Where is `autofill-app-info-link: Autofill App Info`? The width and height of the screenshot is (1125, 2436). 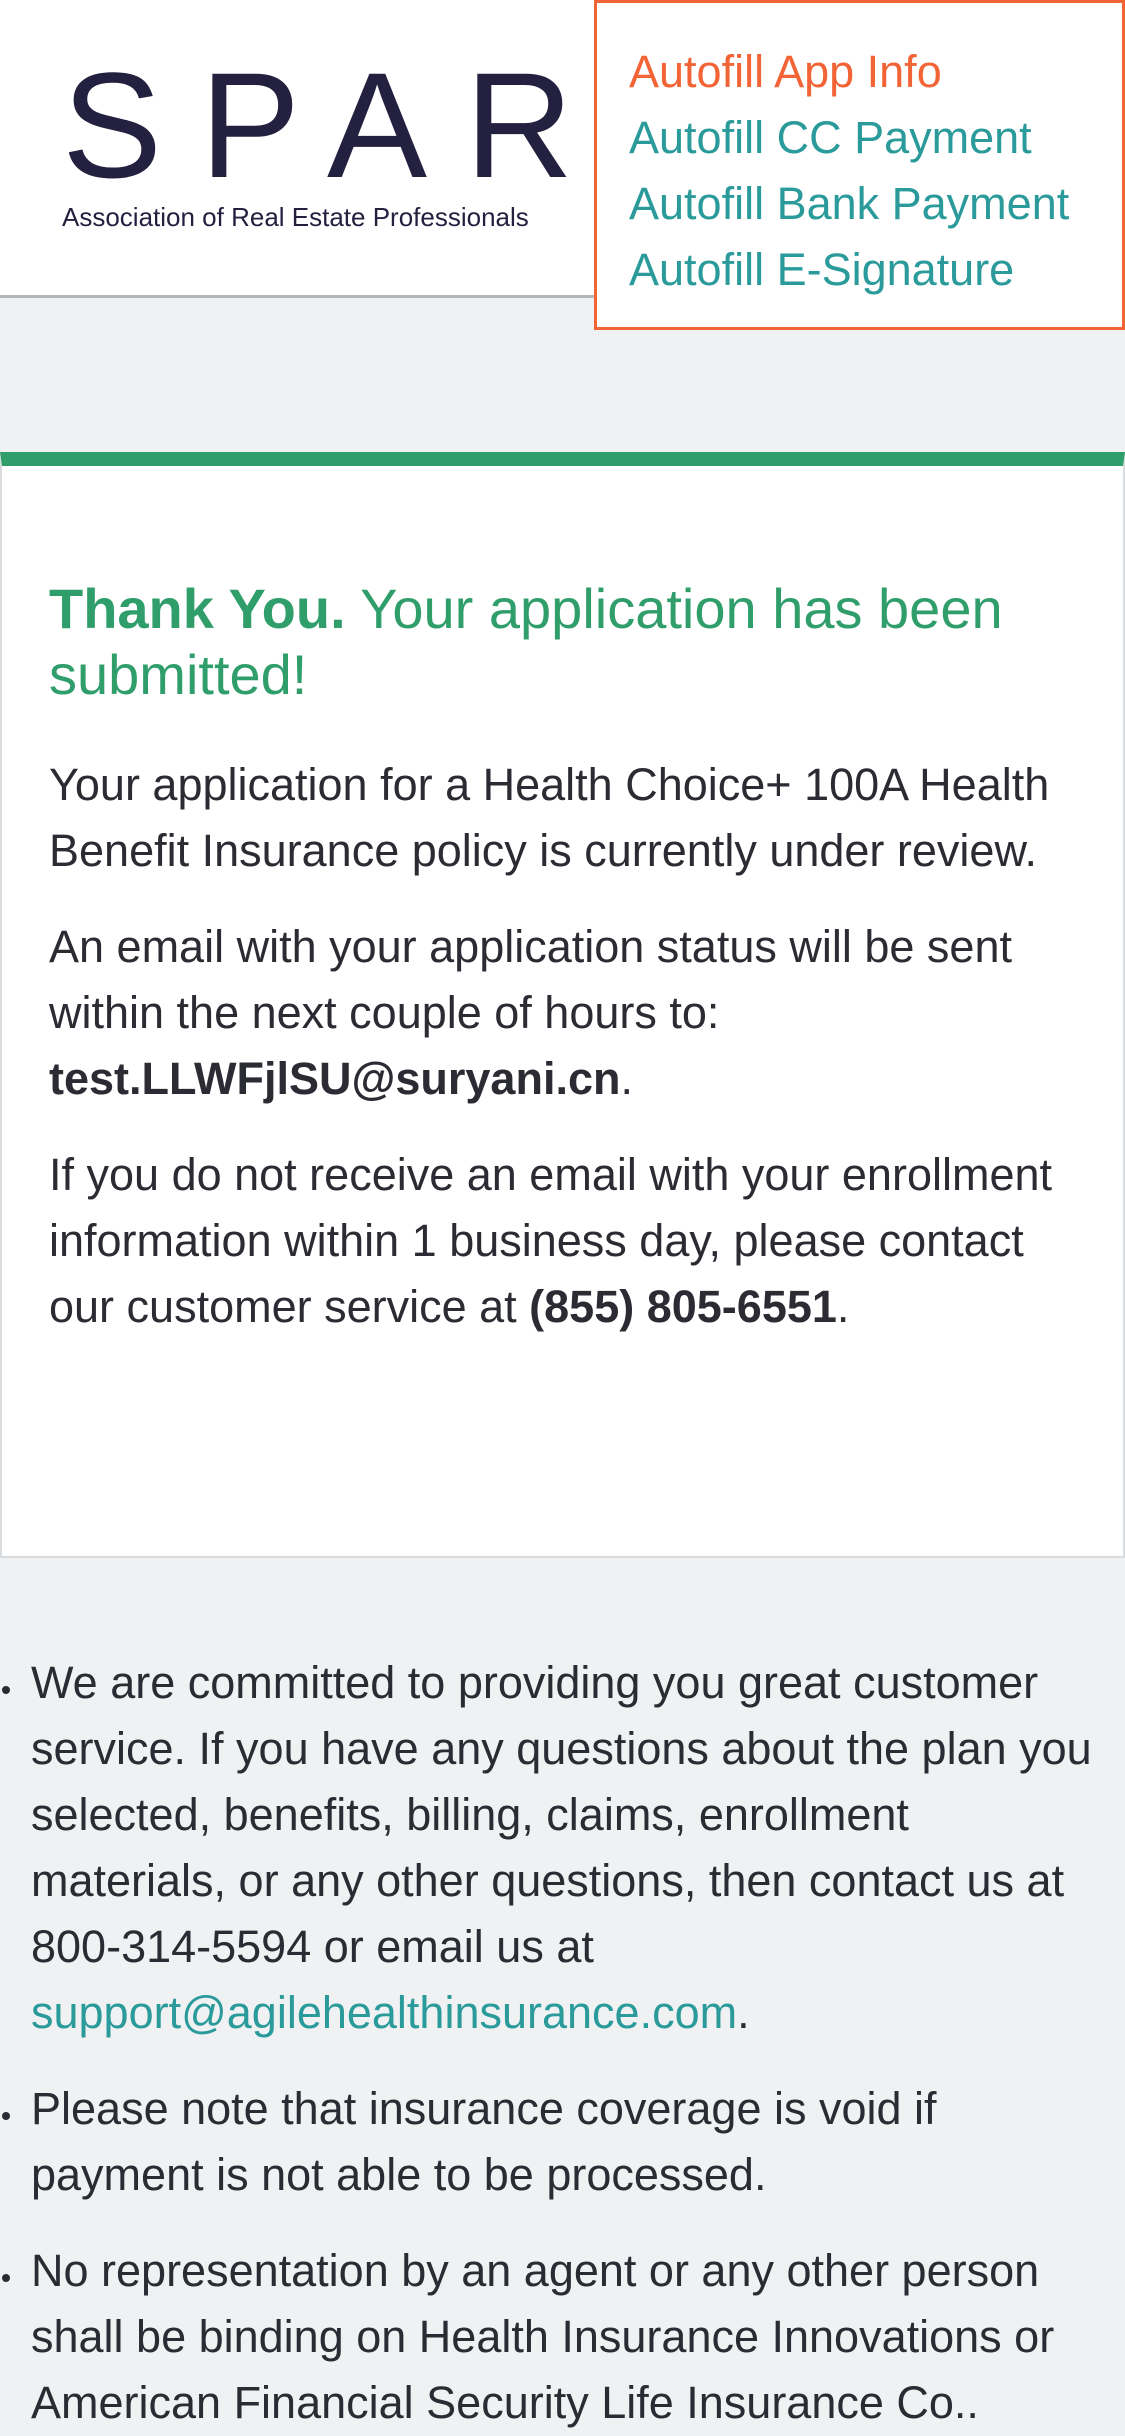 autofill-app-info-link: Autofill App Info is located at coordinates (875, 72).